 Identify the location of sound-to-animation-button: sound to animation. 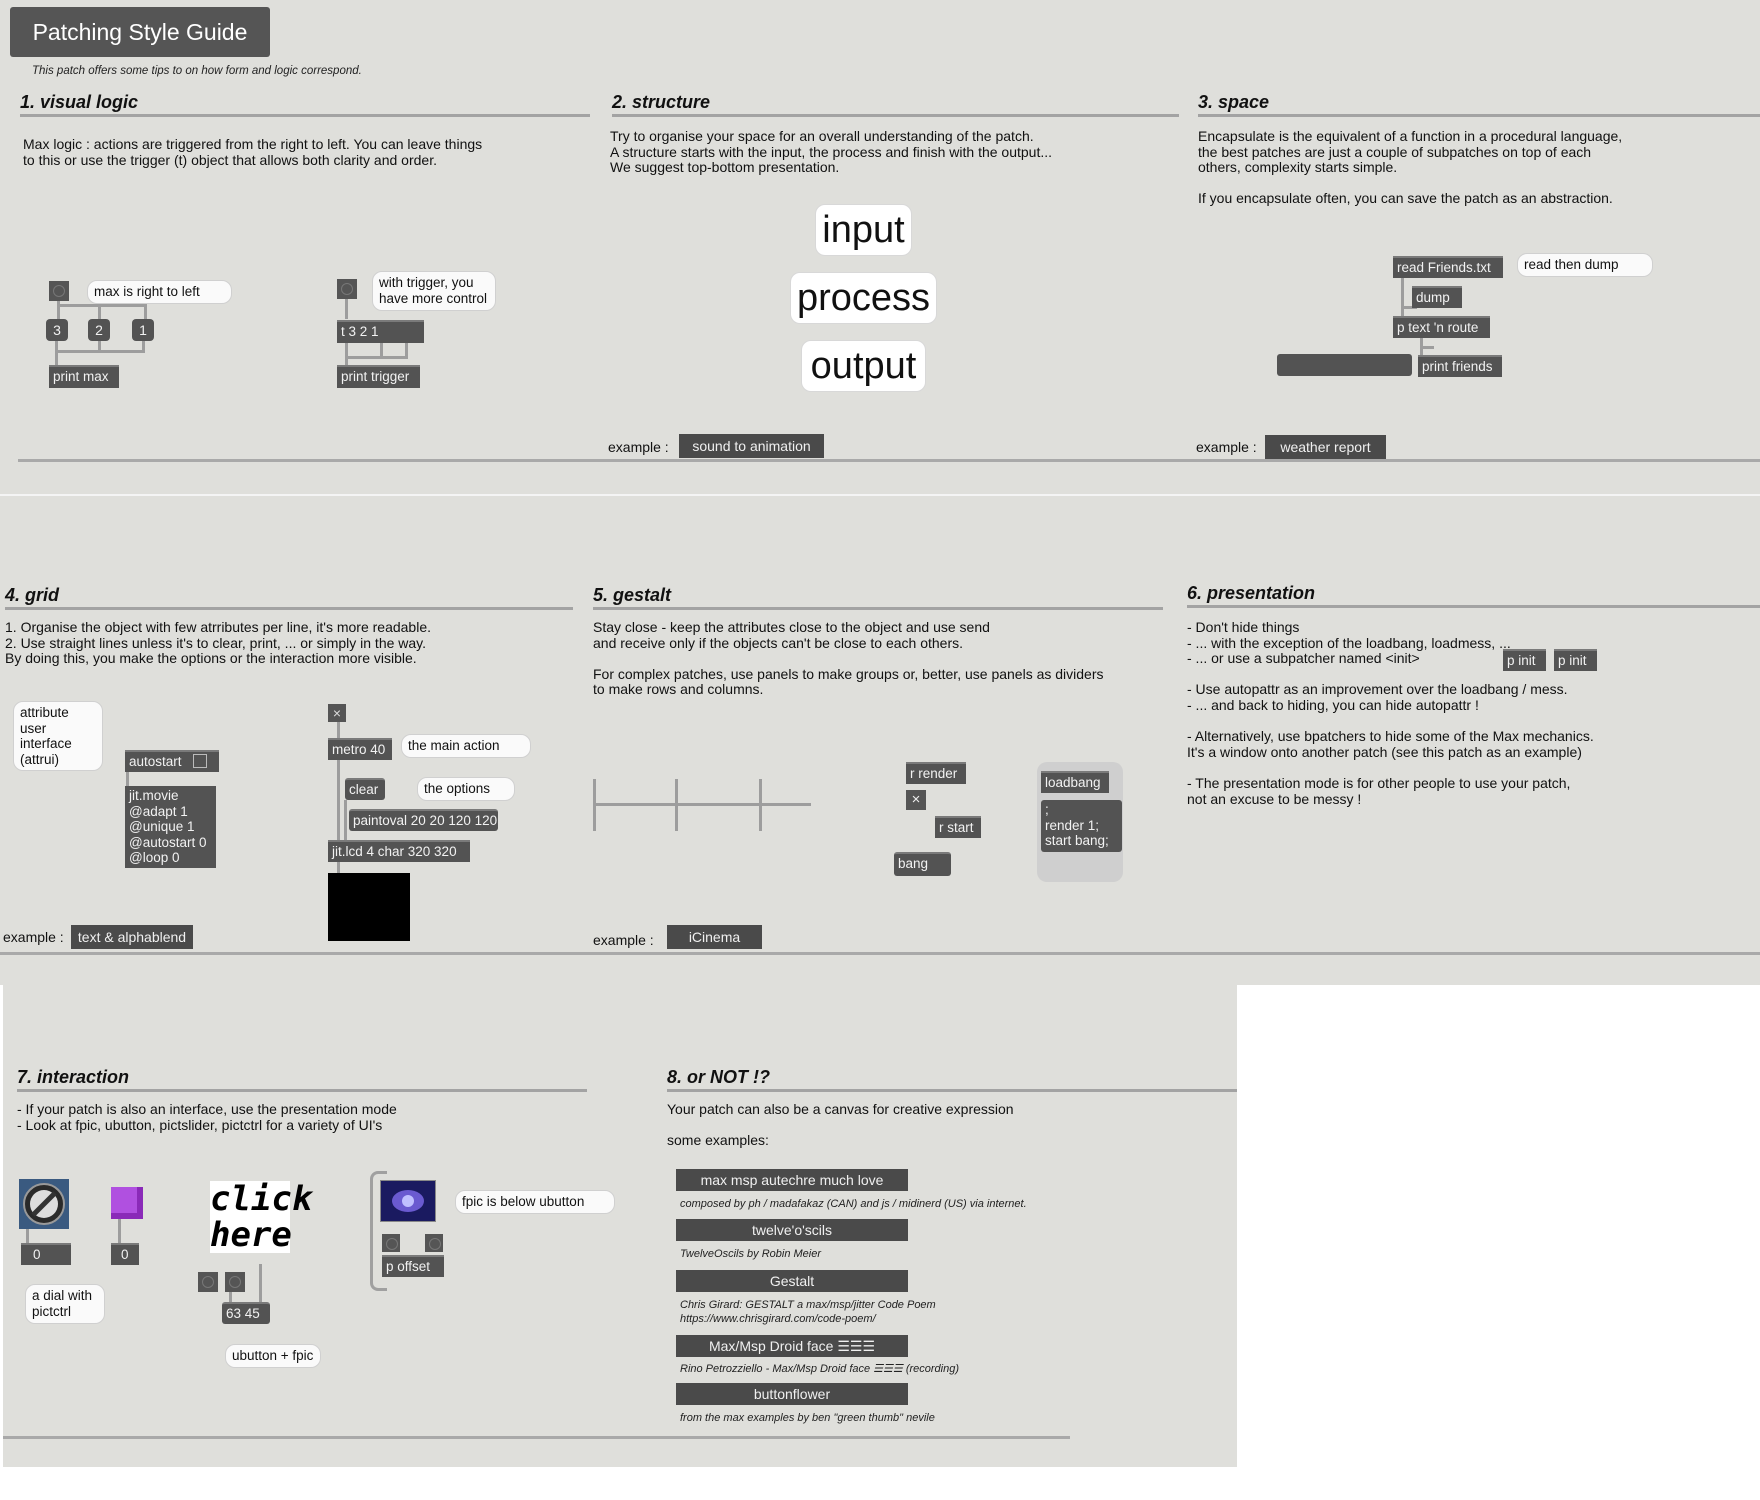
(751, 446).